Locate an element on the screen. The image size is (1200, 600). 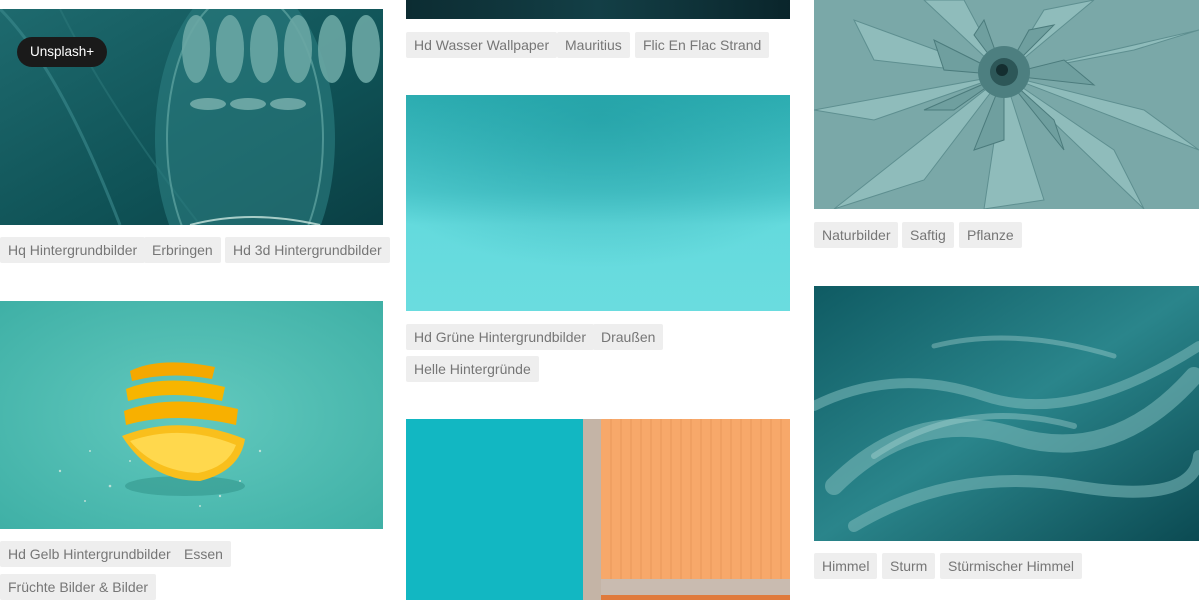
photo-stormy-sky-image is located at coordinates (1006, 413).